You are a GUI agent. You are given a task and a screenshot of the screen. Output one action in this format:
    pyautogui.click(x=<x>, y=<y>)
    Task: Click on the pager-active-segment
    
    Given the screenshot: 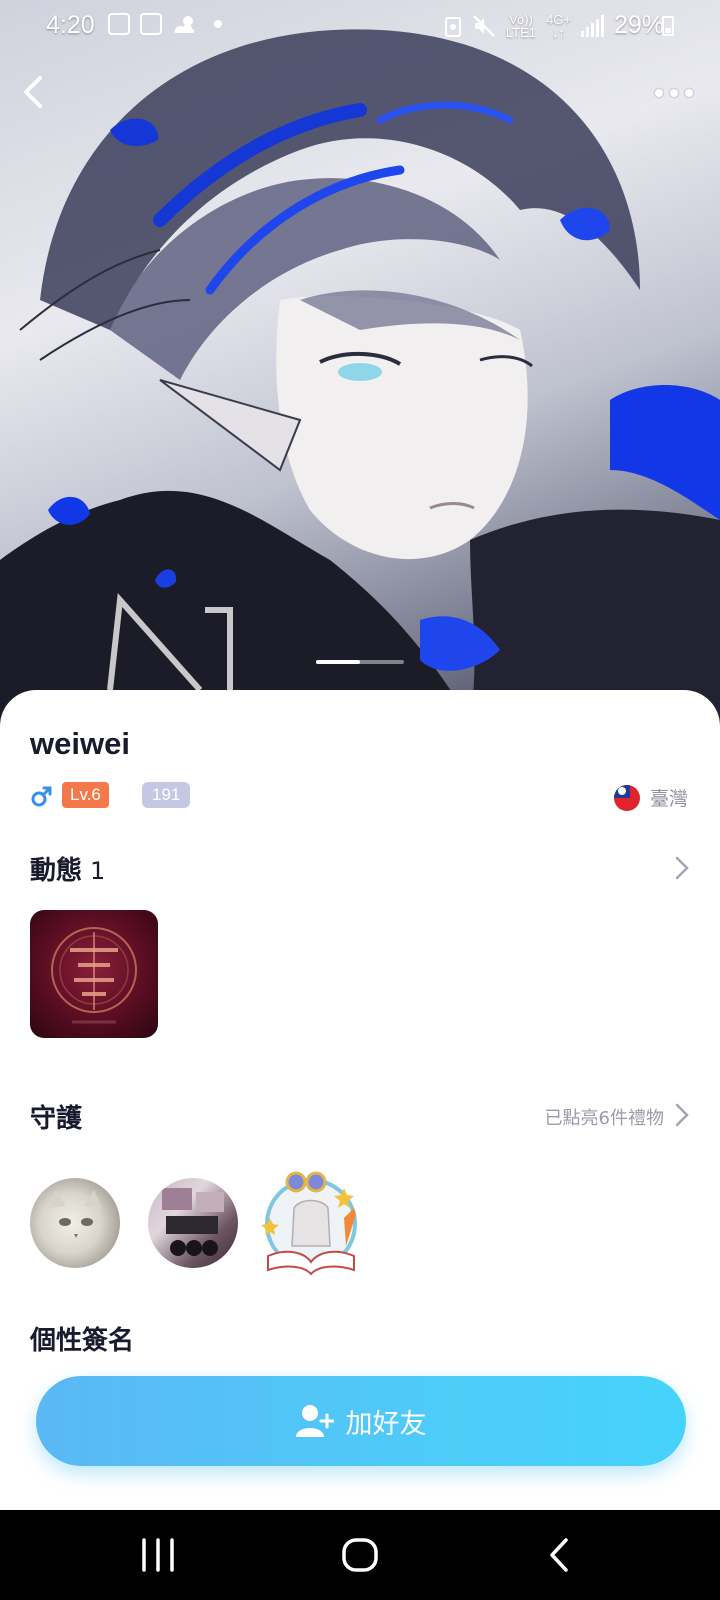 What is the action you would take?
    pyautogui.click(x=338, y=662)
    